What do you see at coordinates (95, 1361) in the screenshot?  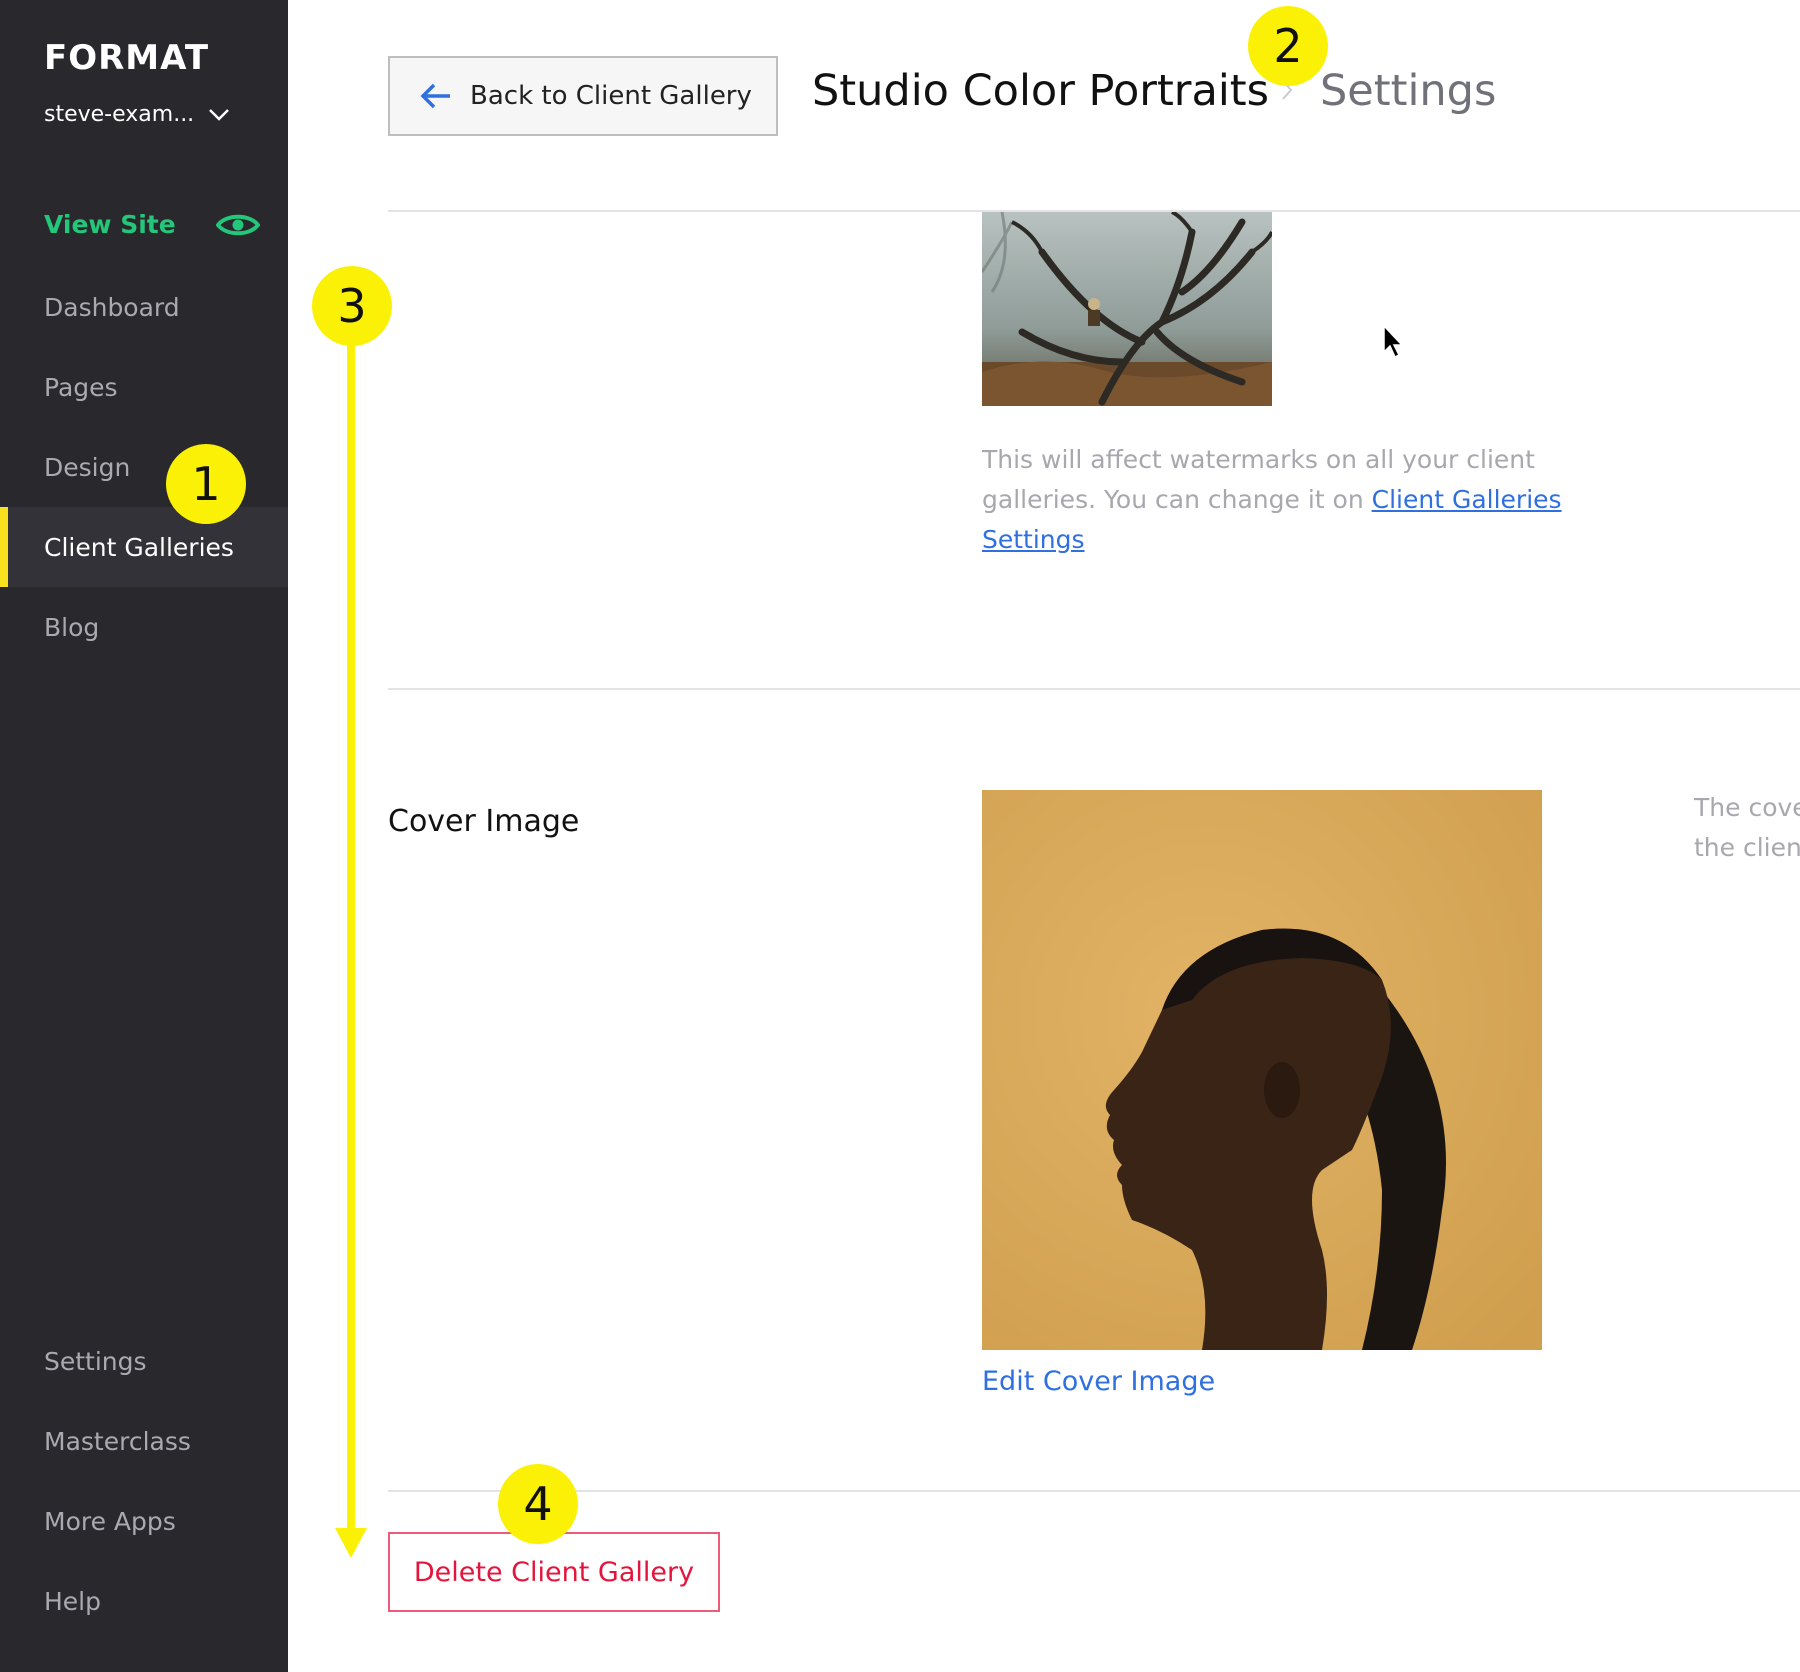 I see `sidebar-item-label: Settings` at bounding box center [95, 1361].